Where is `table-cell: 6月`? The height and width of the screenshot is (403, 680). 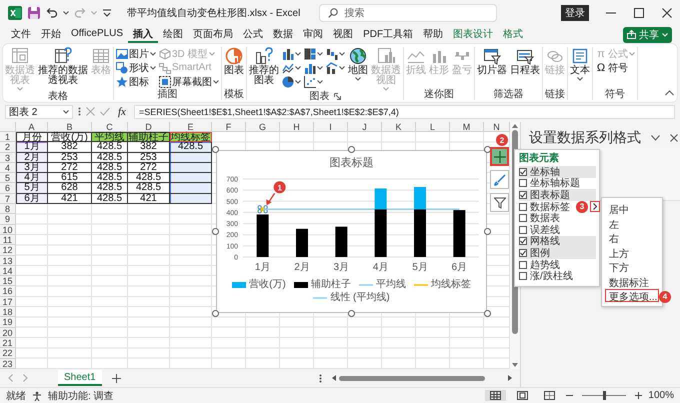 table-cell: 6月 is located at coordinates (32, 199).